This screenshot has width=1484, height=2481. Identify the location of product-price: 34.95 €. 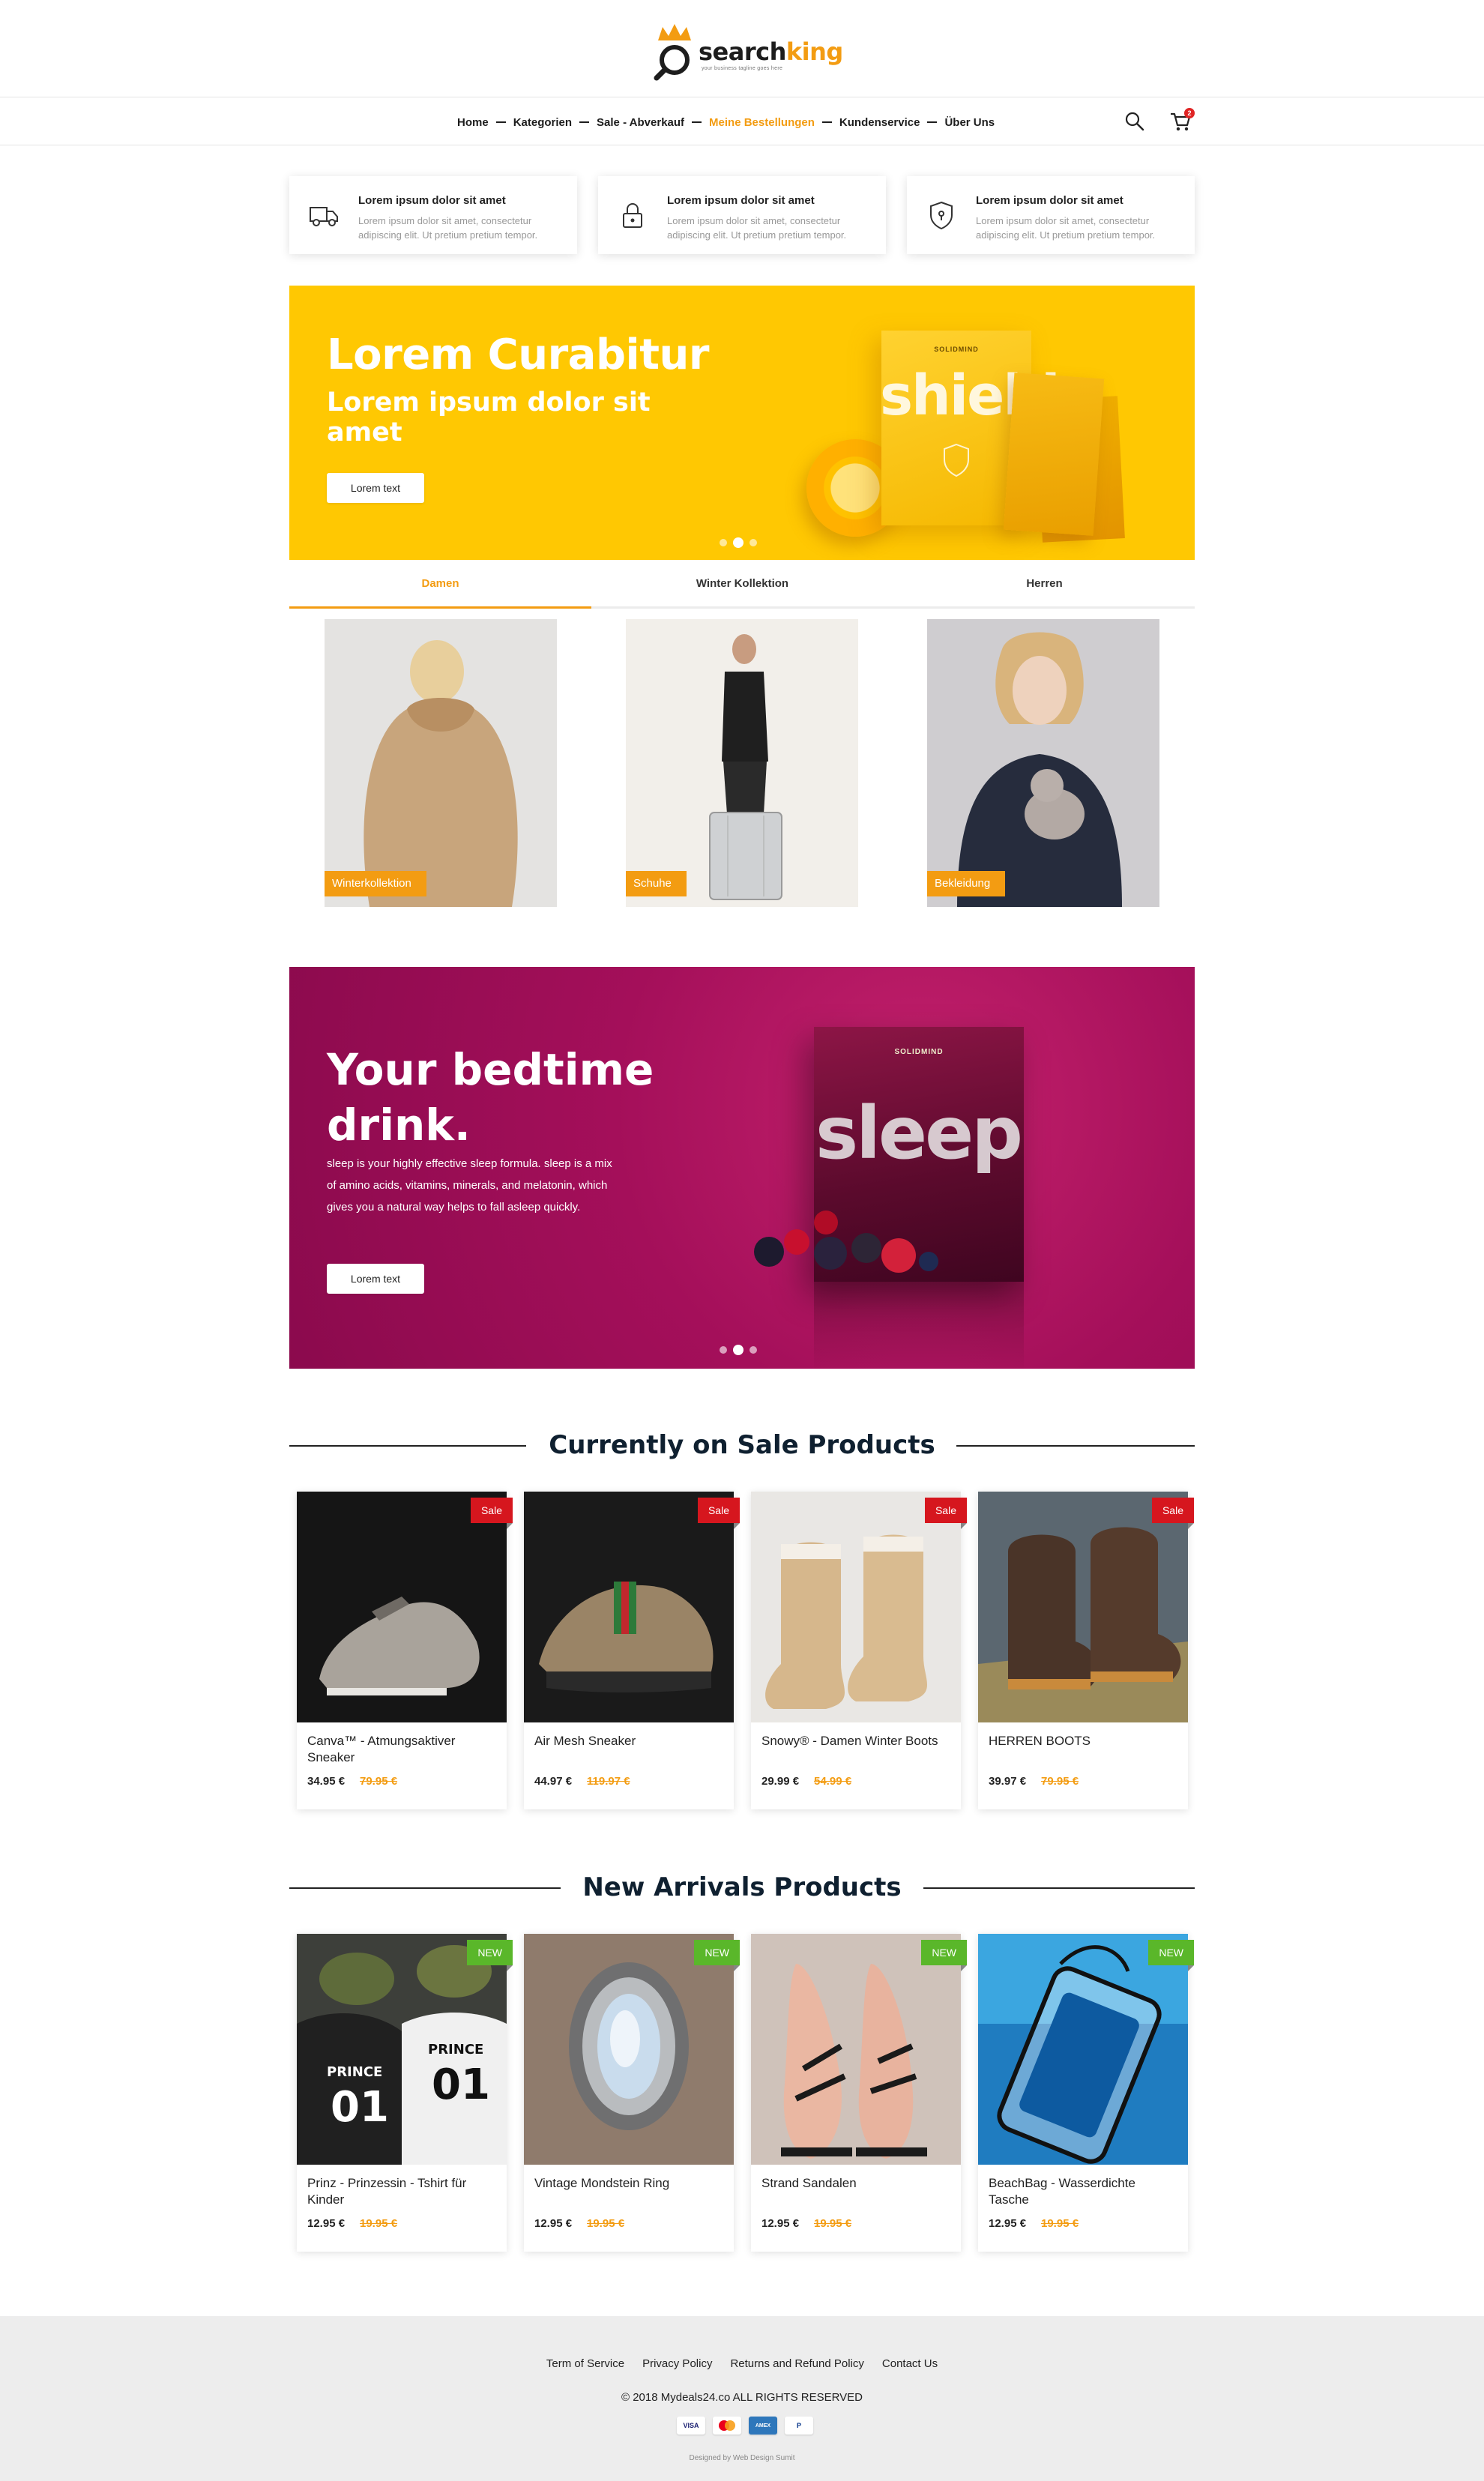
(327, 1781).